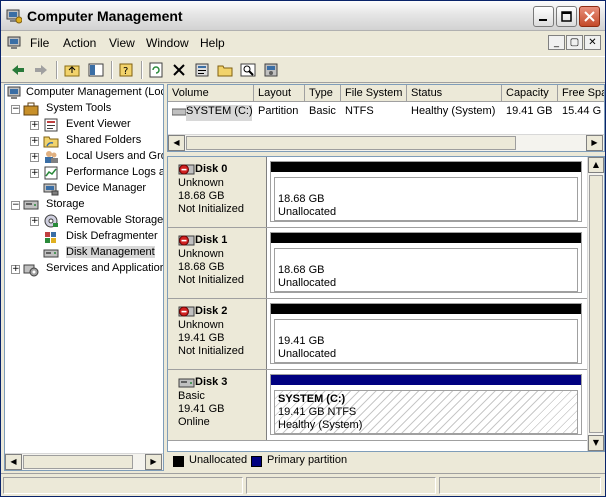  I want to click on status-bar, so click(303, 484).